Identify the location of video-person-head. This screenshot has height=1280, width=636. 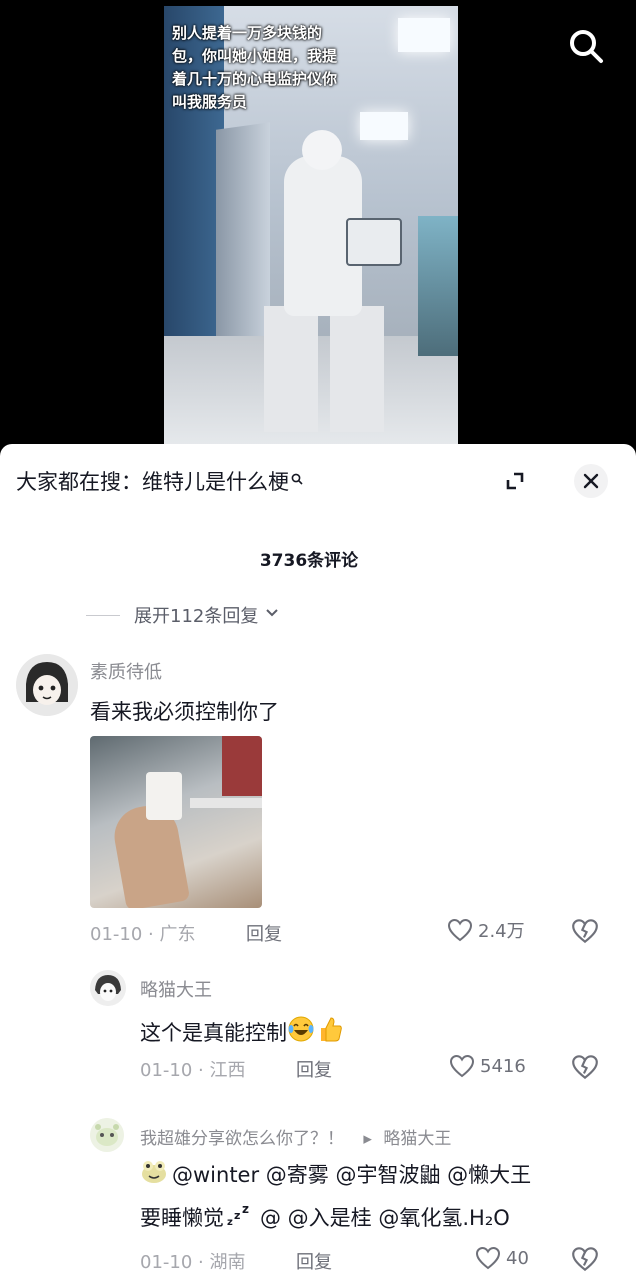
(322, 150).